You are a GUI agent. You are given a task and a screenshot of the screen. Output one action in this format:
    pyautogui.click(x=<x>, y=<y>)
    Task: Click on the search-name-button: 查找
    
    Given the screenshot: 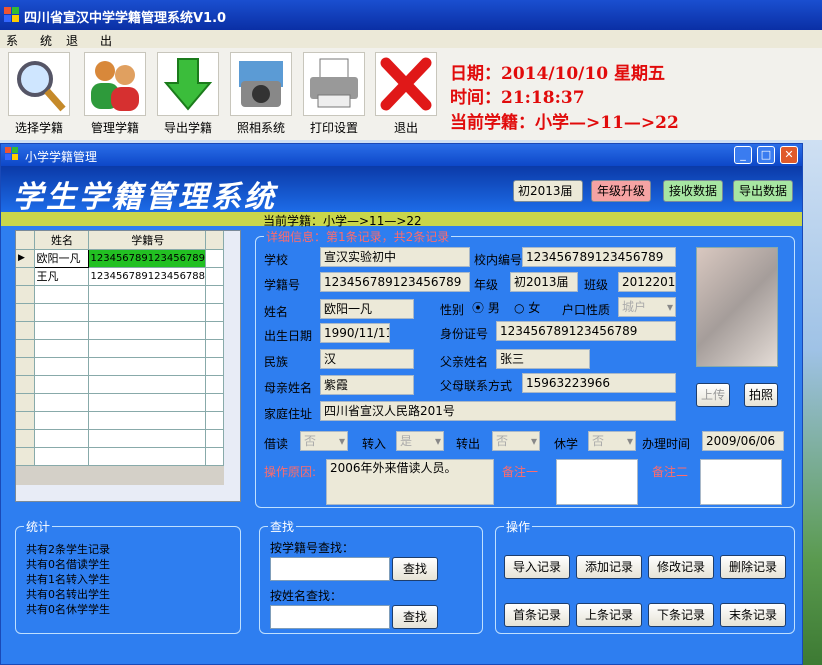 What is the action you would take?
    pyautogui.click(x=415, y=617)
    